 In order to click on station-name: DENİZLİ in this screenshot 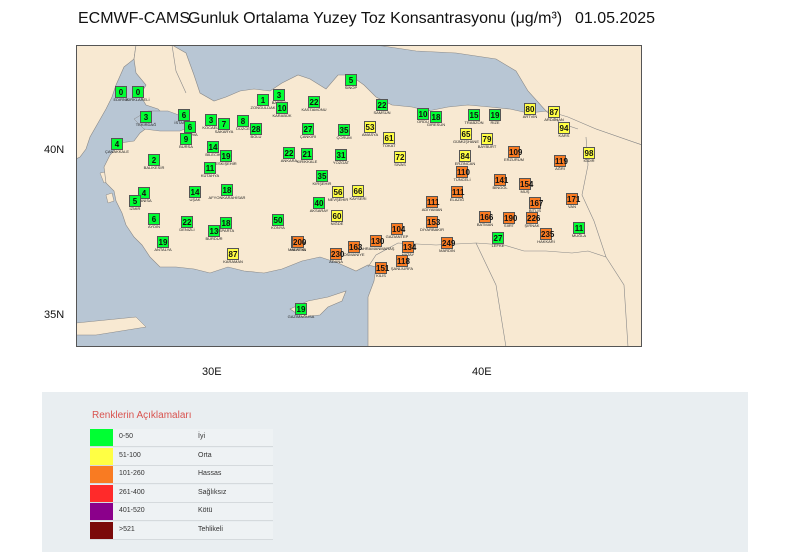, I will do `click(187, 229)`.